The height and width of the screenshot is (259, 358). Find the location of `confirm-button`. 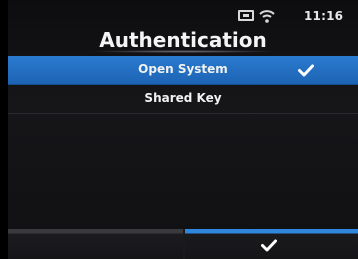

confirm-button is located at coordinates (271, 244).